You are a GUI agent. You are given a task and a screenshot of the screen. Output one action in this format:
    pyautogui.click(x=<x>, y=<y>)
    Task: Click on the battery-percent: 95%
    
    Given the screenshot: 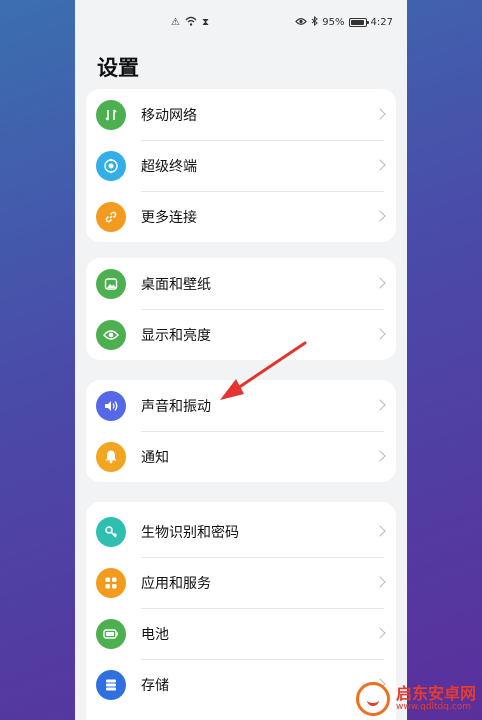 What is the action you would take?
    pyautogui.click(x=333, y=22)
    